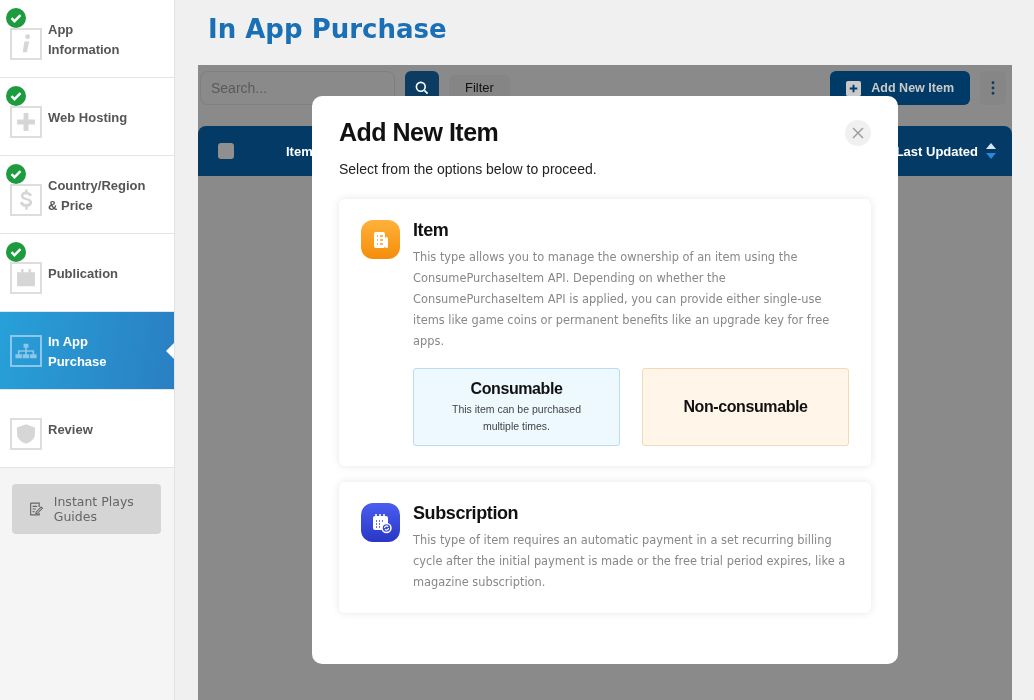 The image size is (1034, 700). What do you see at coordinates (622, 299) in the screenshot?
I see `option-description: This type allows you to manage the ownership of an item using the ConsumePurchaseItem API. Depending on whether the ConsumePurchaseItem API is applied, you can provide either single-use items like game coins or permanent benefits like an upgrade key for free apps.` at bounding box center [622, 299].